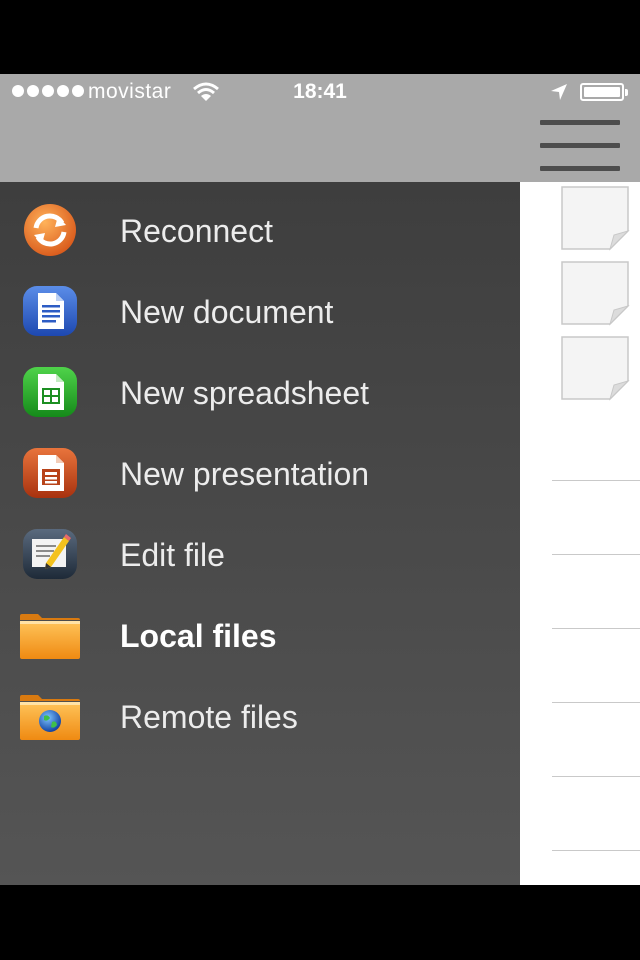 This screenshot has height=960, width=640. Describe the element at coordinates (172, 555) in the screenshot. I see `menu-item-label: Edit file` at that location.